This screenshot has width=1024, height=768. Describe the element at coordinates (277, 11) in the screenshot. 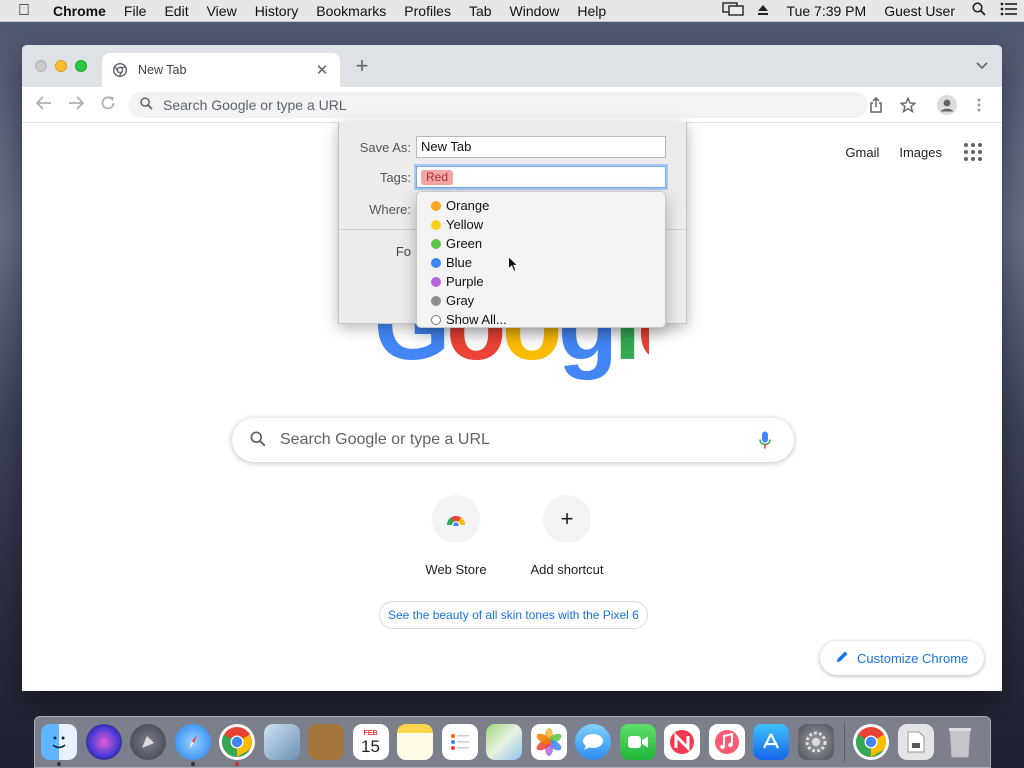

I see `menu-history: History` at that location.